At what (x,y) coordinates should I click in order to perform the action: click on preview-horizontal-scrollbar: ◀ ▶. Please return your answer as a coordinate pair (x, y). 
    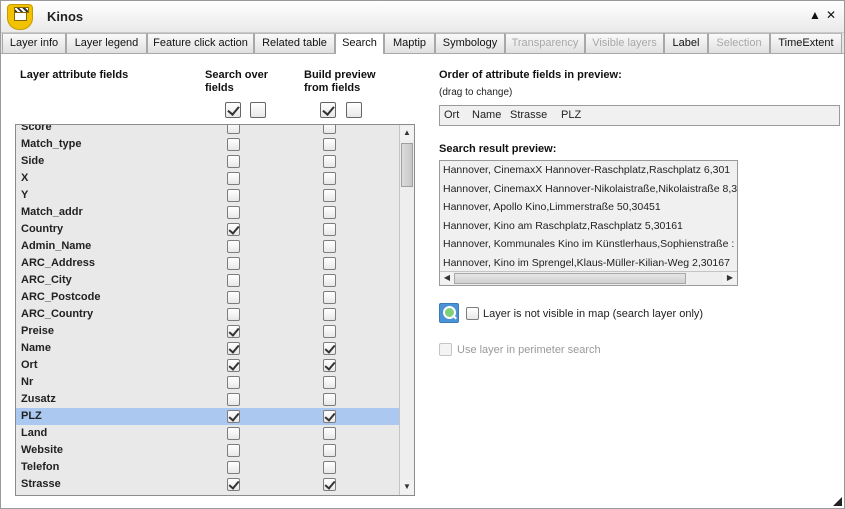
    Looking at the image, I should click on (588, 278).